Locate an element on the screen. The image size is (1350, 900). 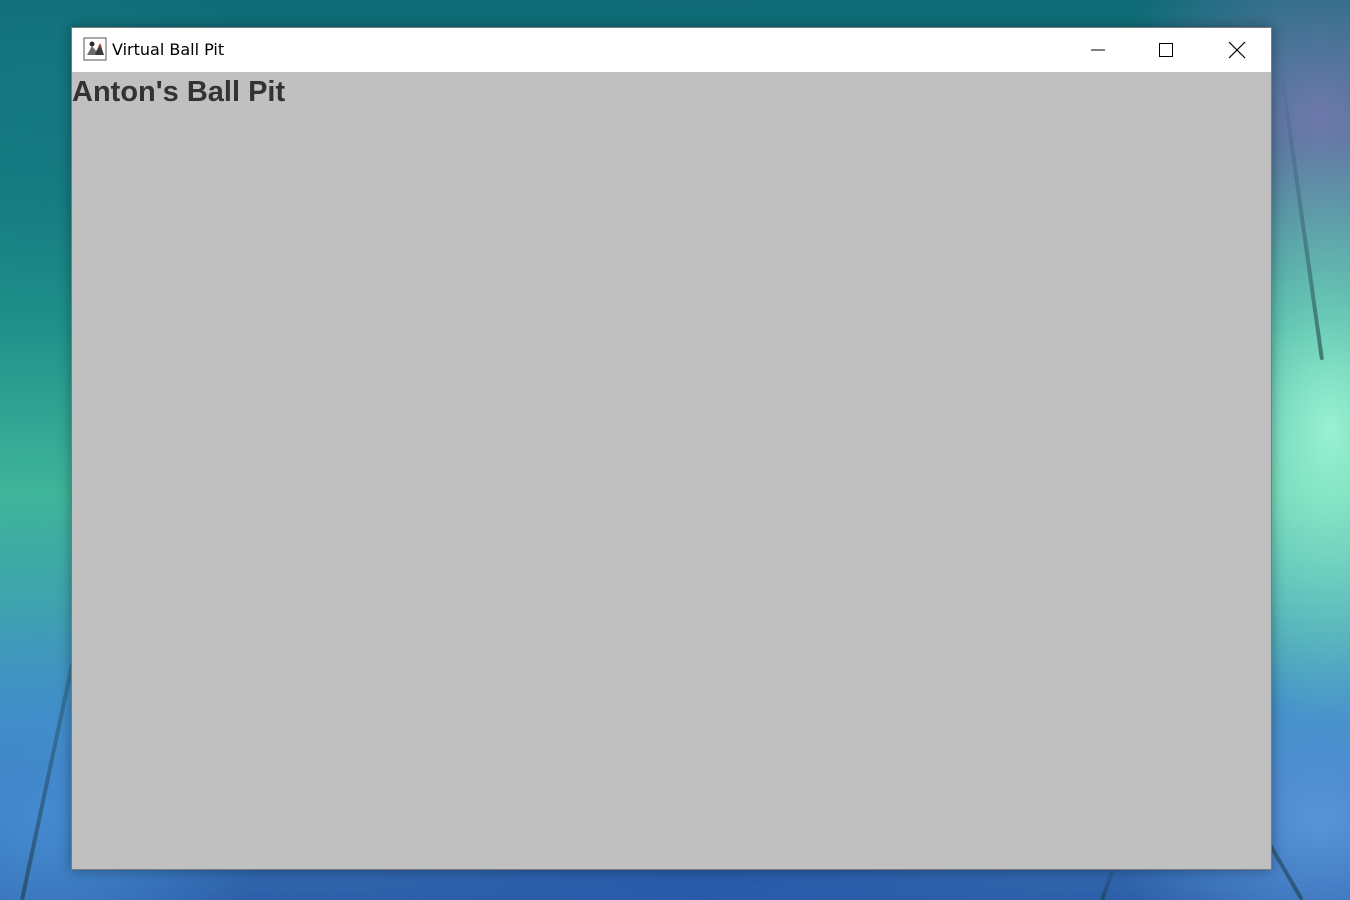
maximize-button is located at coordinates (1166, 50).